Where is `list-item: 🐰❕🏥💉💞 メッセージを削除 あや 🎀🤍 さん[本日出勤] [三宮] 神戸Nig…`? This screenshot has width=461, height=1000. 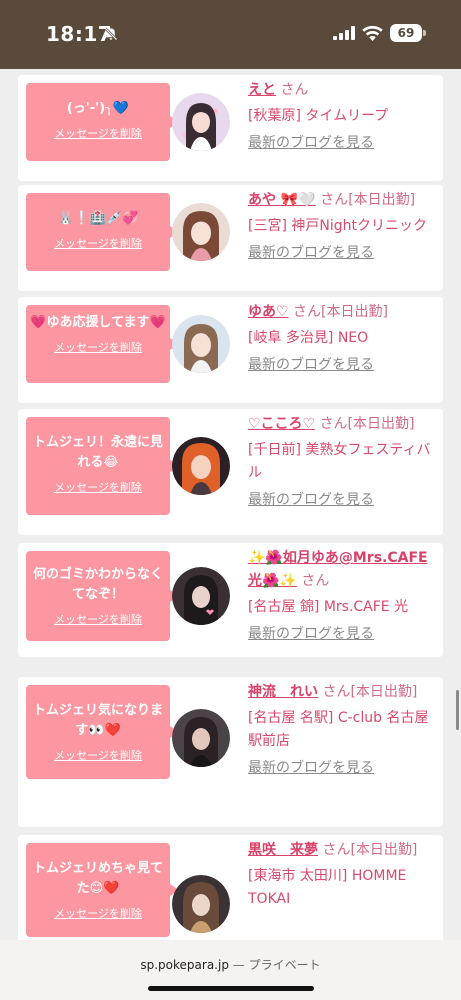 list-item: 🐰❕🏥💉💞 メッセージを削除 あや 🎀🤍 さん[本日出勤] [三宮] 神戸Nig… is located at coordinates (230, 238).